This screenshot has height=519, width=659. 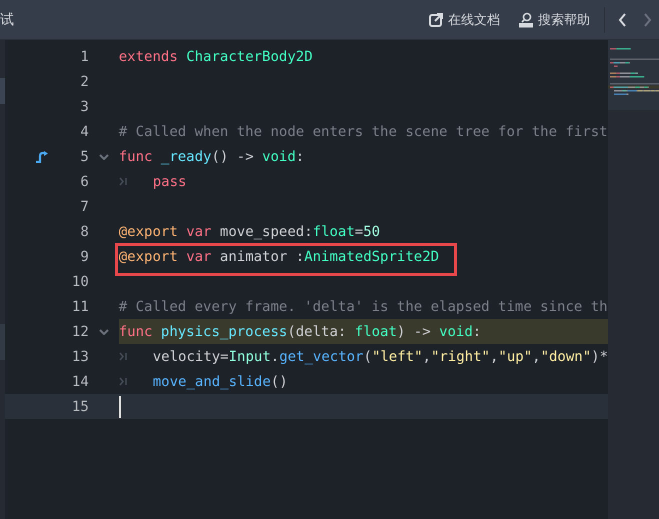 What do you see at coordinates (554, 19) in the screenshot?
I see `search-help-button: 搜索帮助` at bounding box center [554, 19].